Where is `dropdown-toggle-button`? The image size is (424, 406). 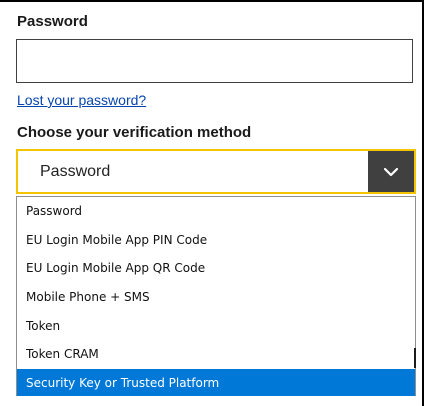
dropdown-toggle-button is located at coordinates (391, 171).